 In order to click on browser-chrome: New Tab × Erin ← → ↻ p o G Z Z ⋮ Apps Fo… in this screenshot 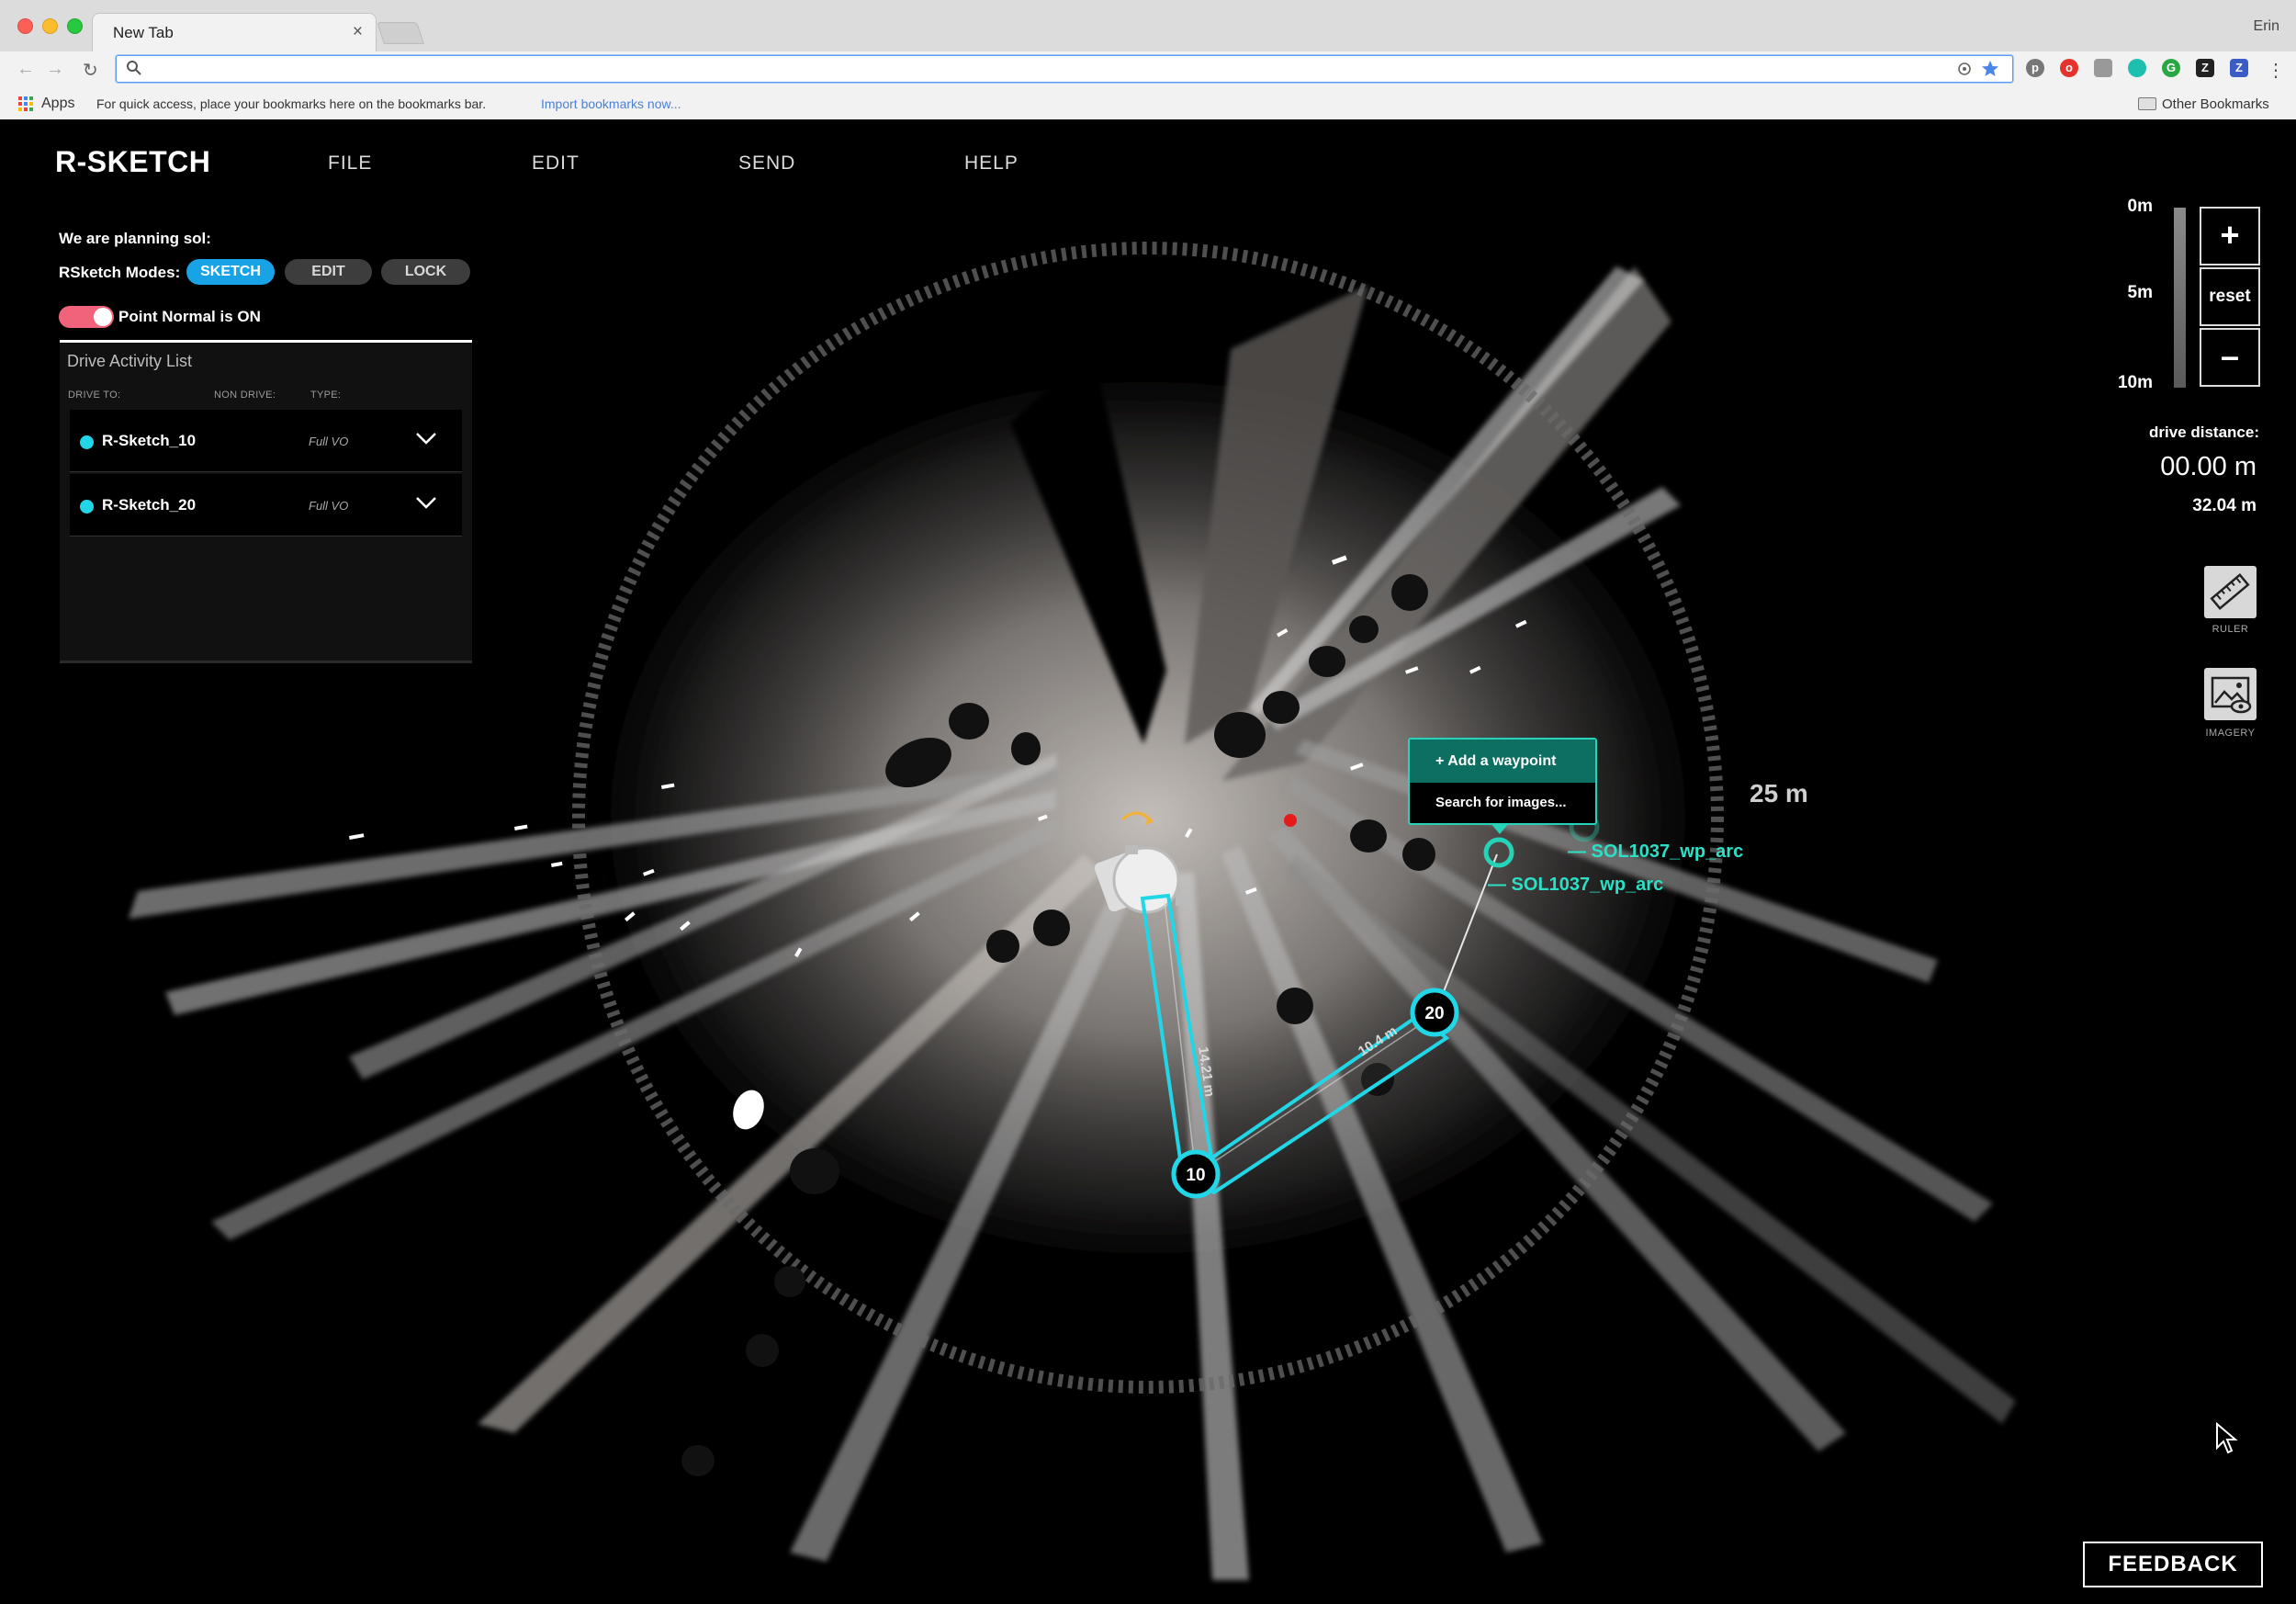, I will do `click(1148, 59)`.